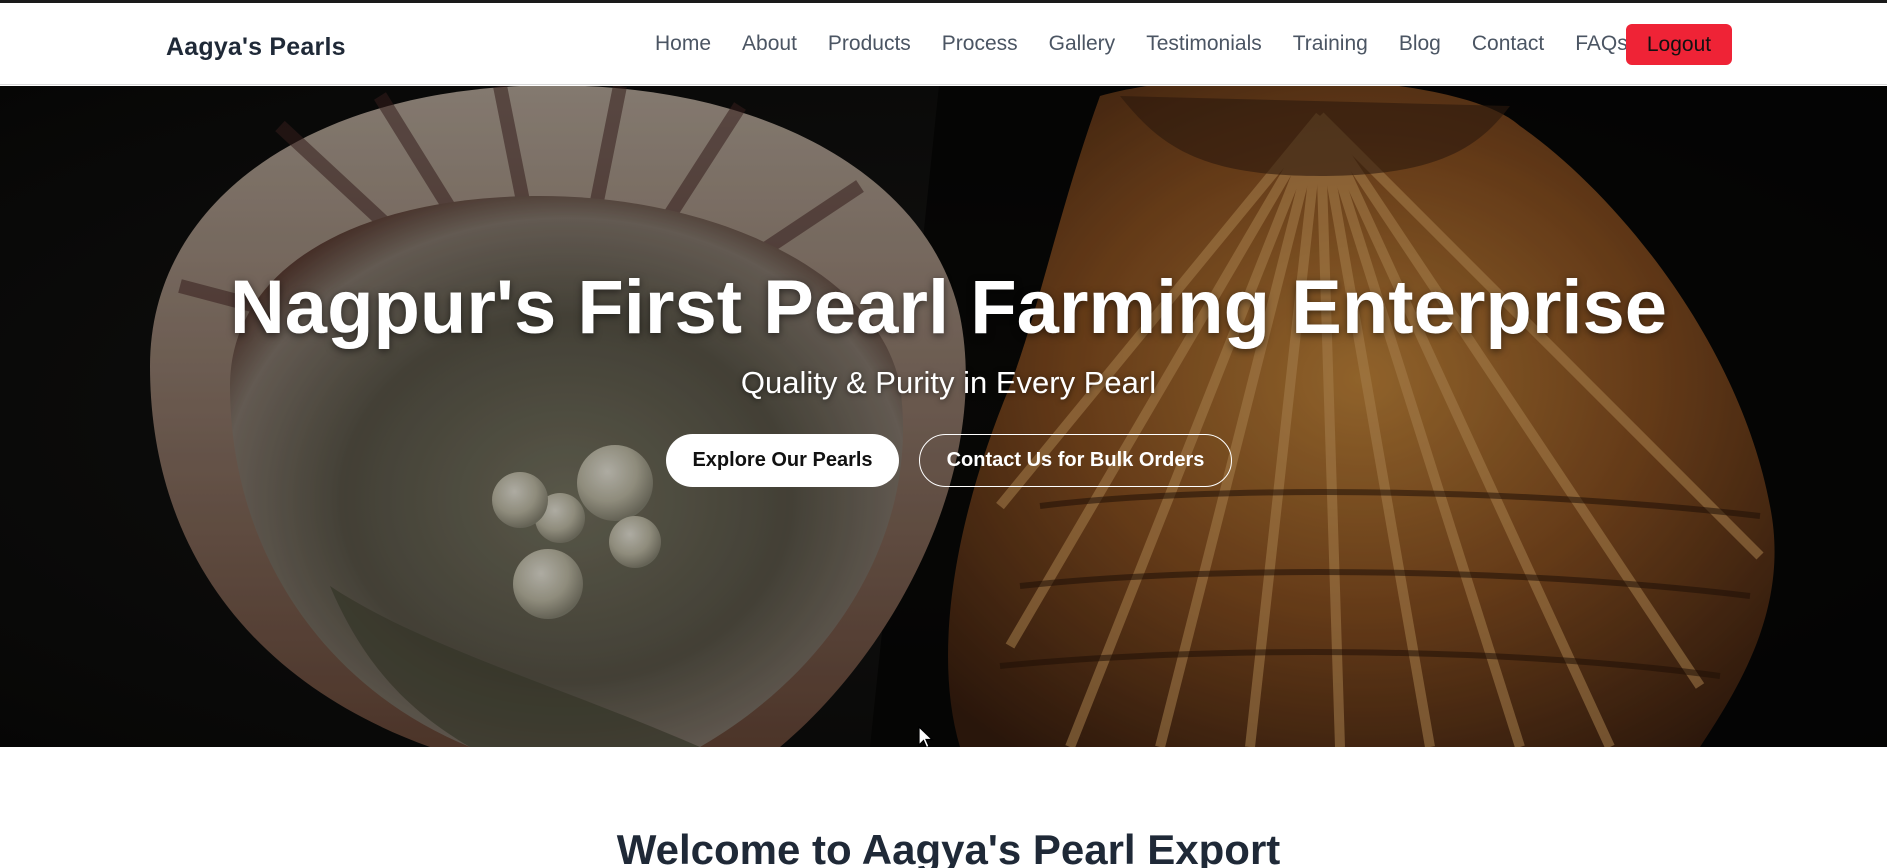 Image resolution: width=1887 pixels, height=868 pixels. What do you see at coordinates (1508, 44) in the screenshot?
I see `nav-link-contact: Contact` at bounding box center [1508, 44].